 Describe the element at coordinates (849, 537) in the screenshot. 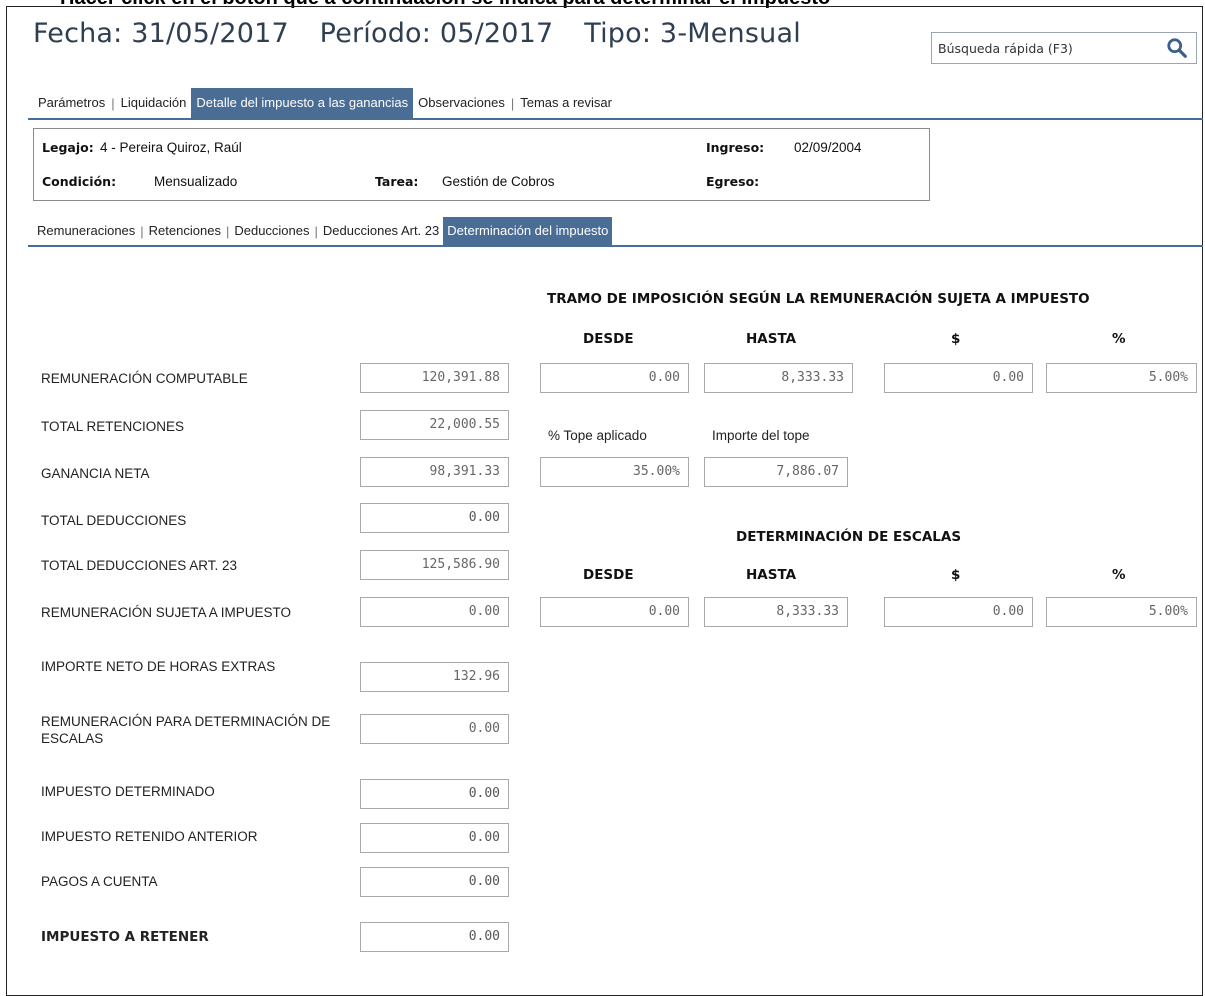

I see `escalas-title: DETERMINACIÓN DE ESCALAS` at that location.